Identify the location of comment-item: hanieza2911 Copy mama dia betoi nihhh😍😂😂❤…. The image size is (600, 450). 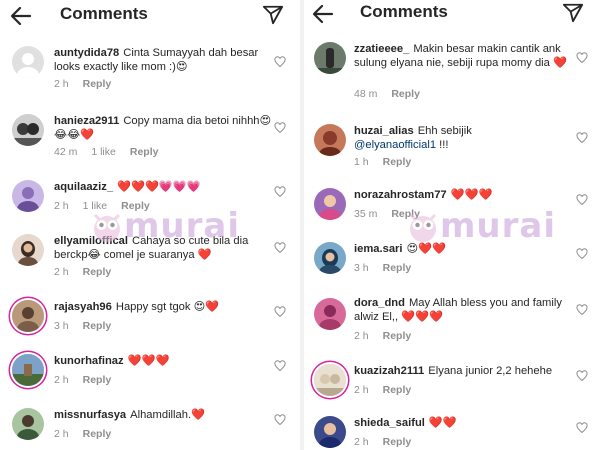
(150, 135).